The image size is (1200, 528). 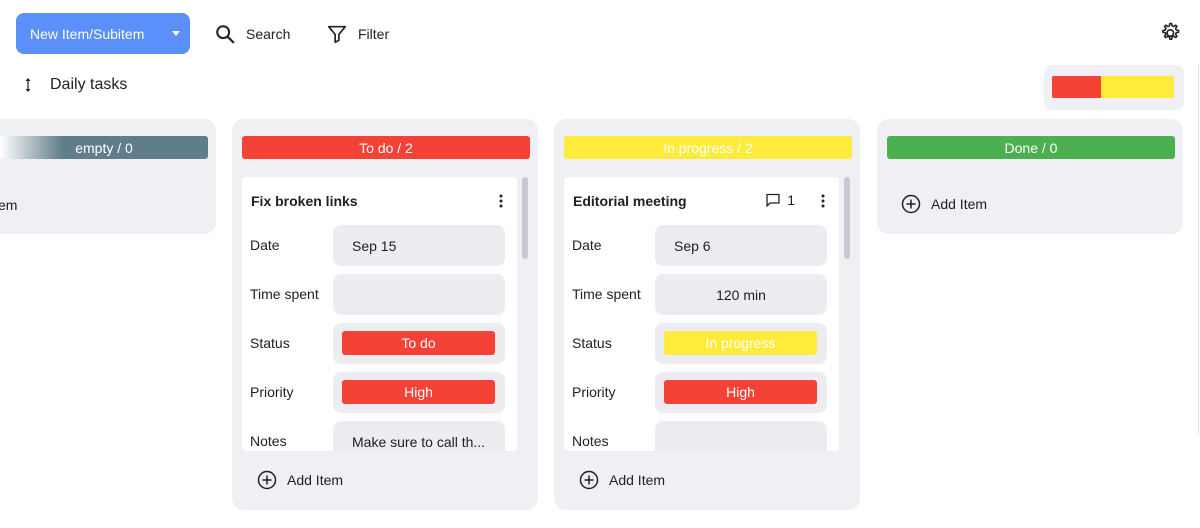 What do you see at coordinates (304, 201) in the screenshot?
I see `card-title: Fix broken links` at bounding box center [304, 201].